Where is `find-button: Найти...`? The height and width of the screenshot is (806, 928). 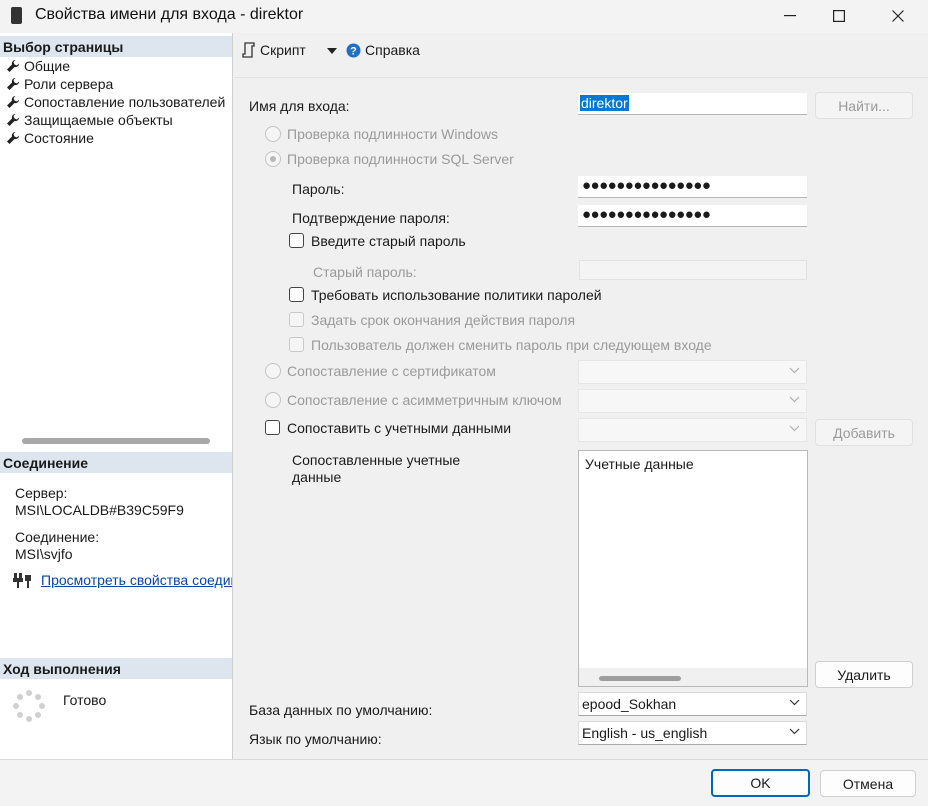
find-button: Найти... is located at coordinates (864, 105).